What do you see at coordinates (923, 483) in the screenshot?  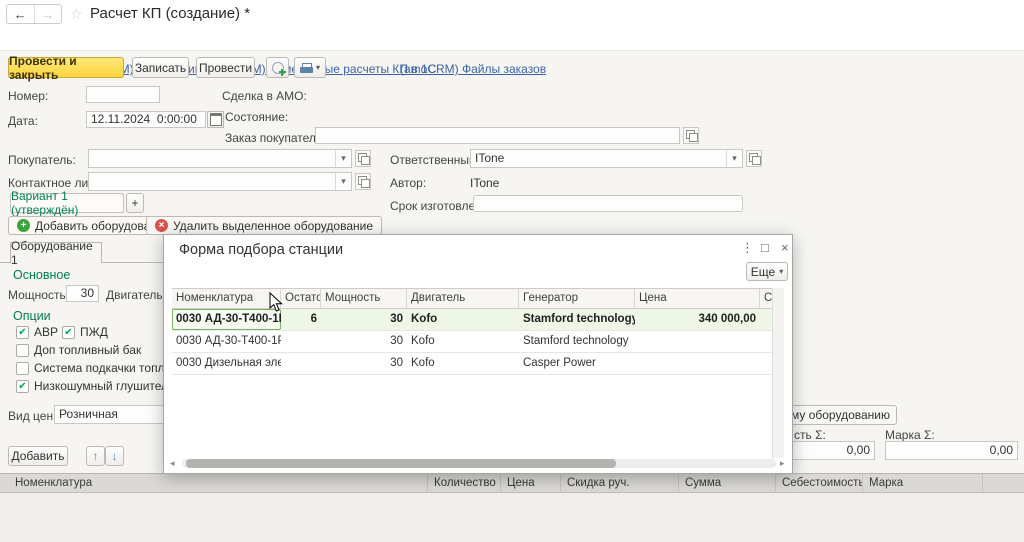 I see `column-header-brand: Марка` at bounding box center [923, 483].